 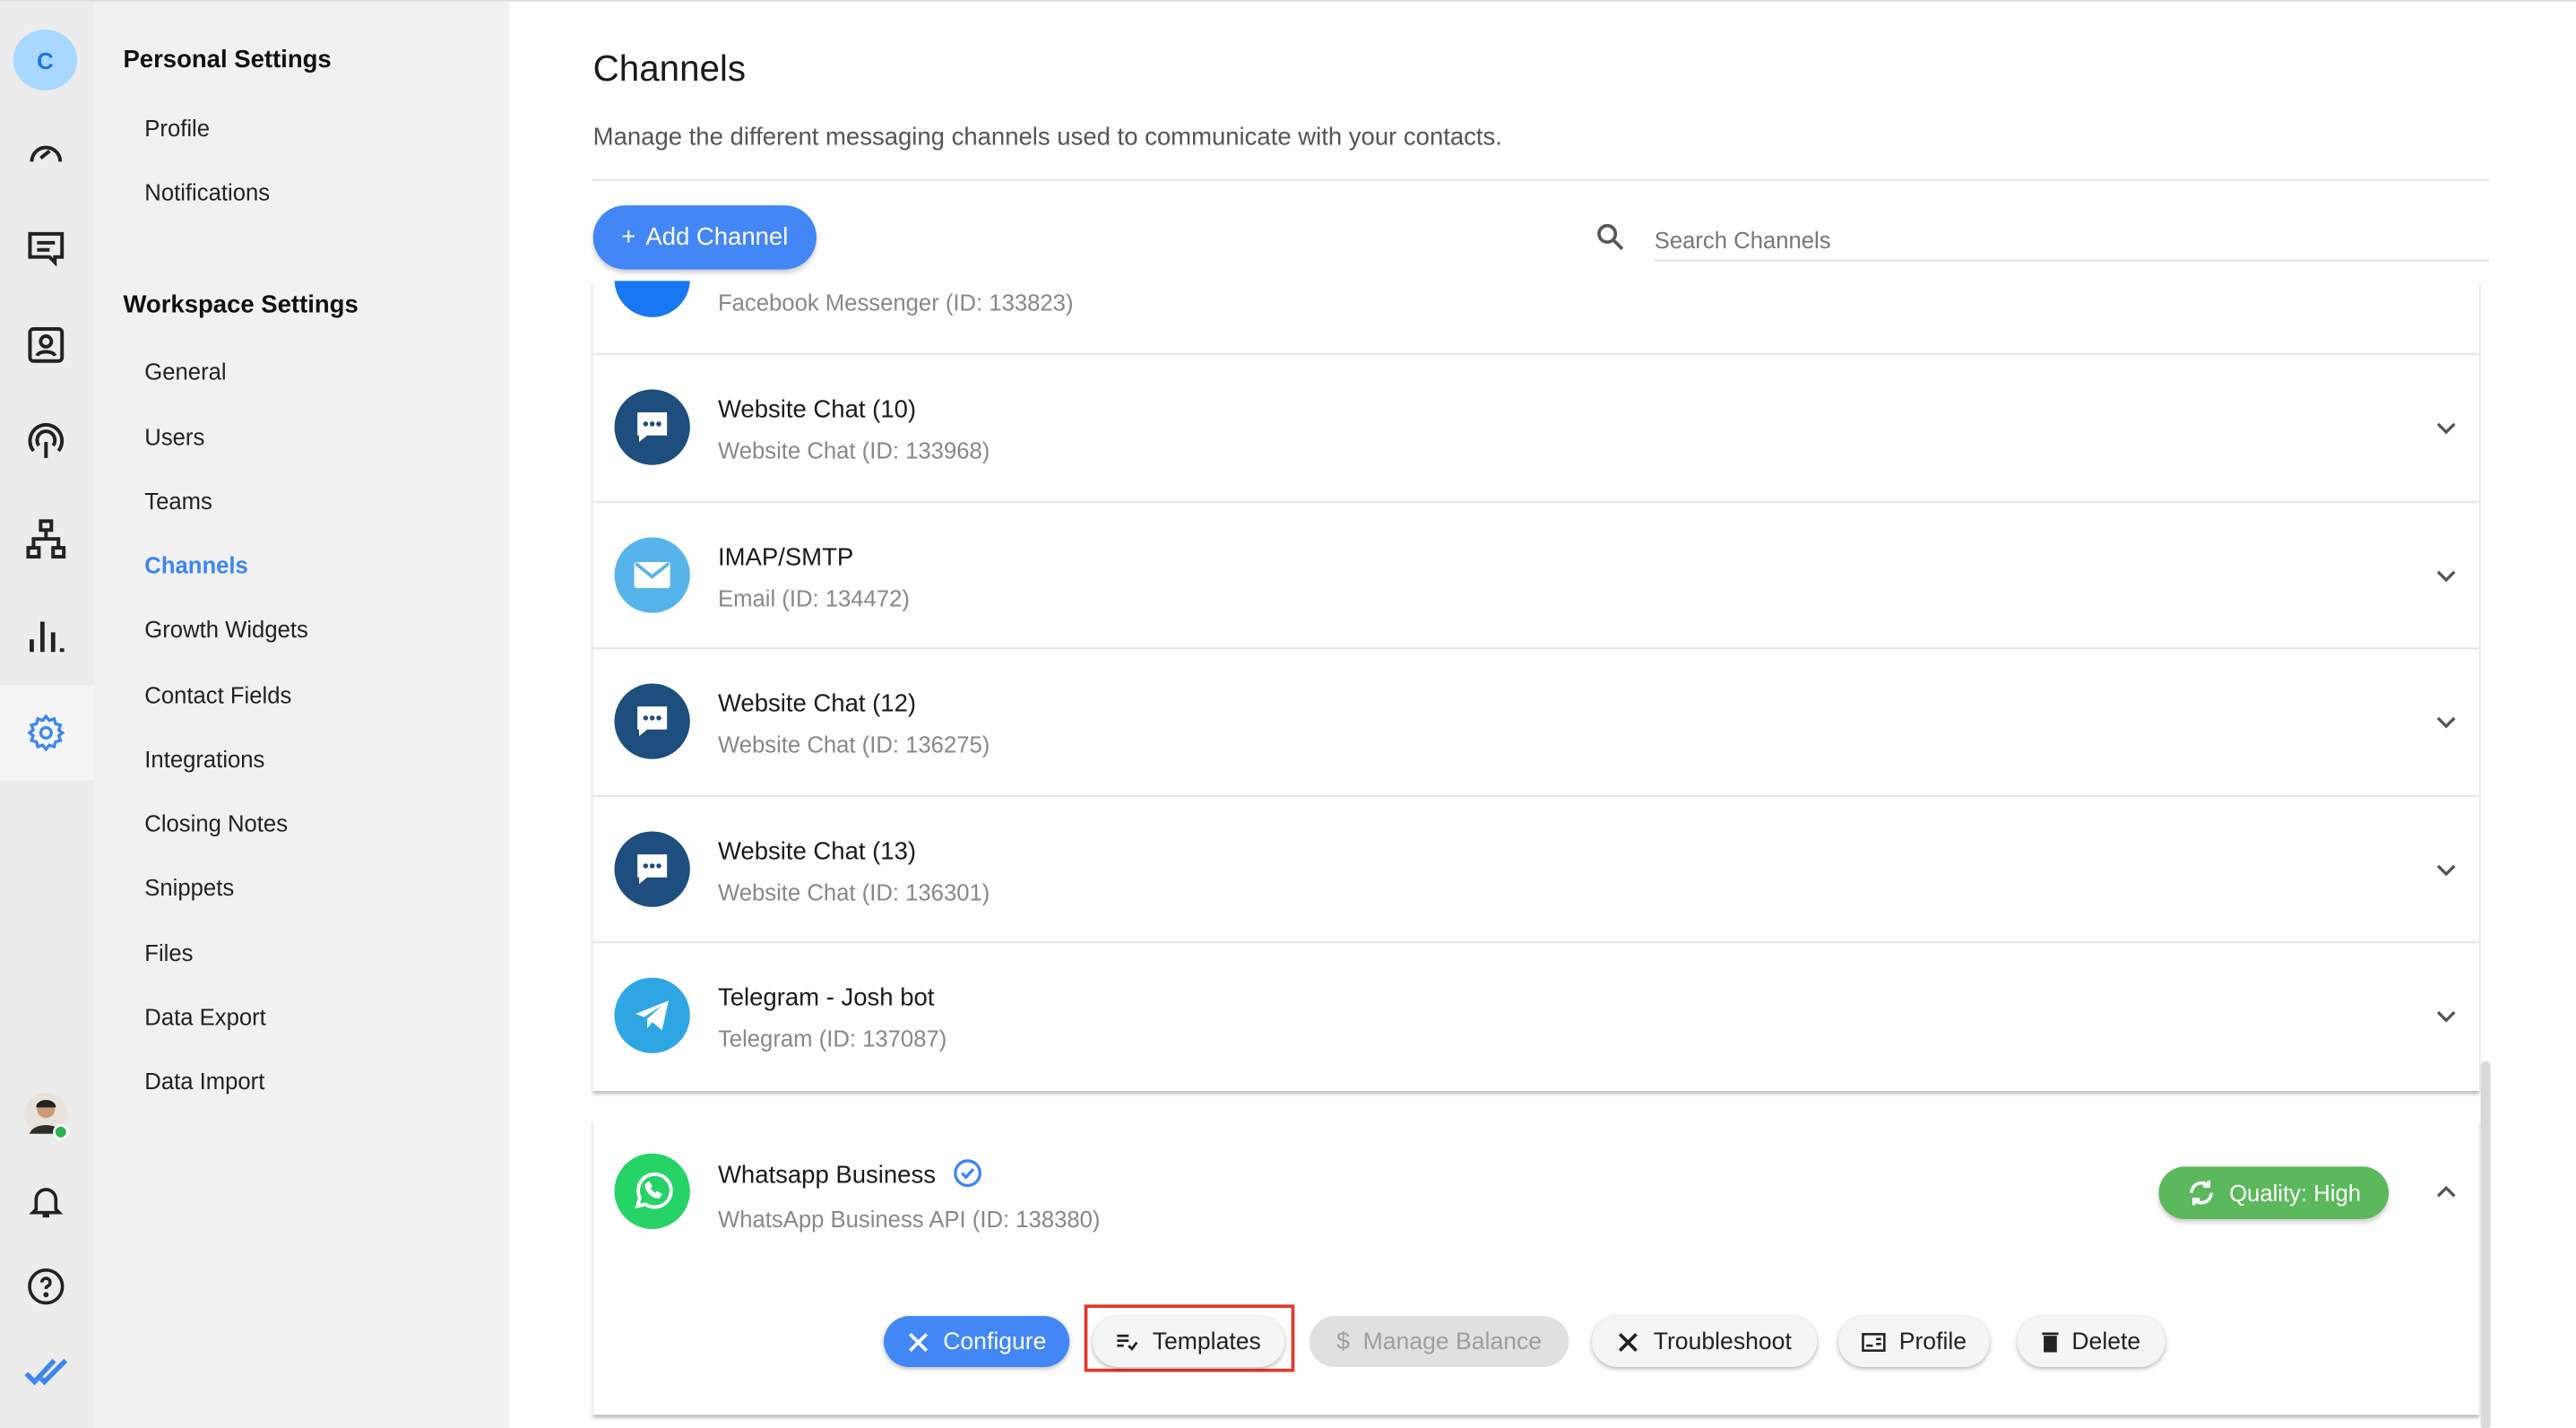 What do you see at coordinates (2201, 1193) in the screenshot?
I see `refresh-icon` at bounding box center [2201, 1193].